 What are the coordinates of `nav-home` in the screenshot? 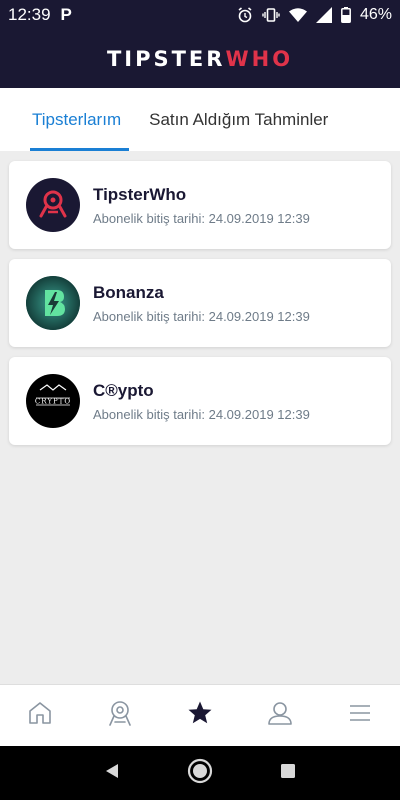 It's located at (40, 715).